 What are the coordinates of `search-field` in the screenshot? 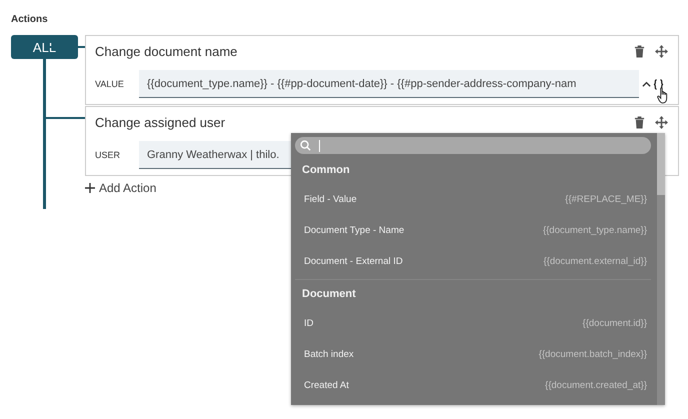 It's located at (473, 145).